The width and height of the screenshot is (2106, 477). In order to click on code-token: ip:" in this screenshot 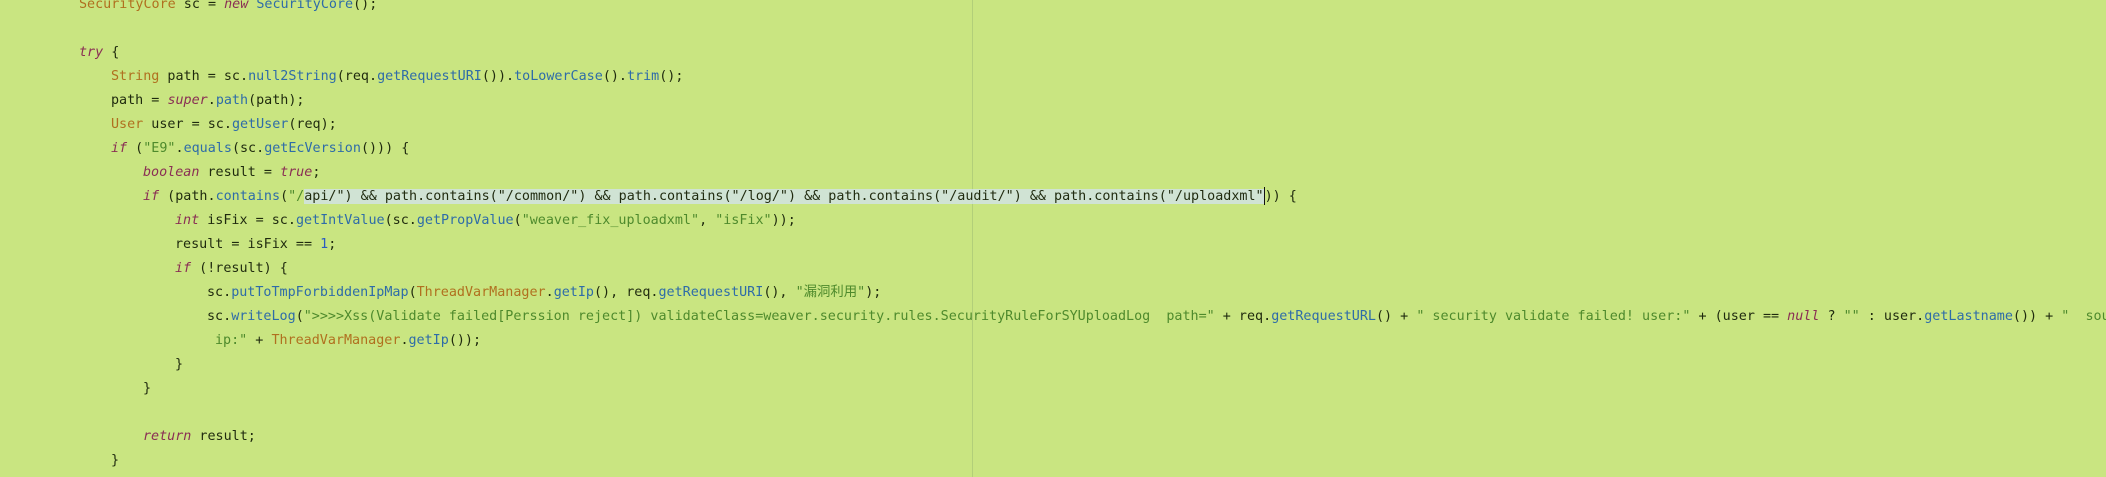, I will do `click(231, 340)`.